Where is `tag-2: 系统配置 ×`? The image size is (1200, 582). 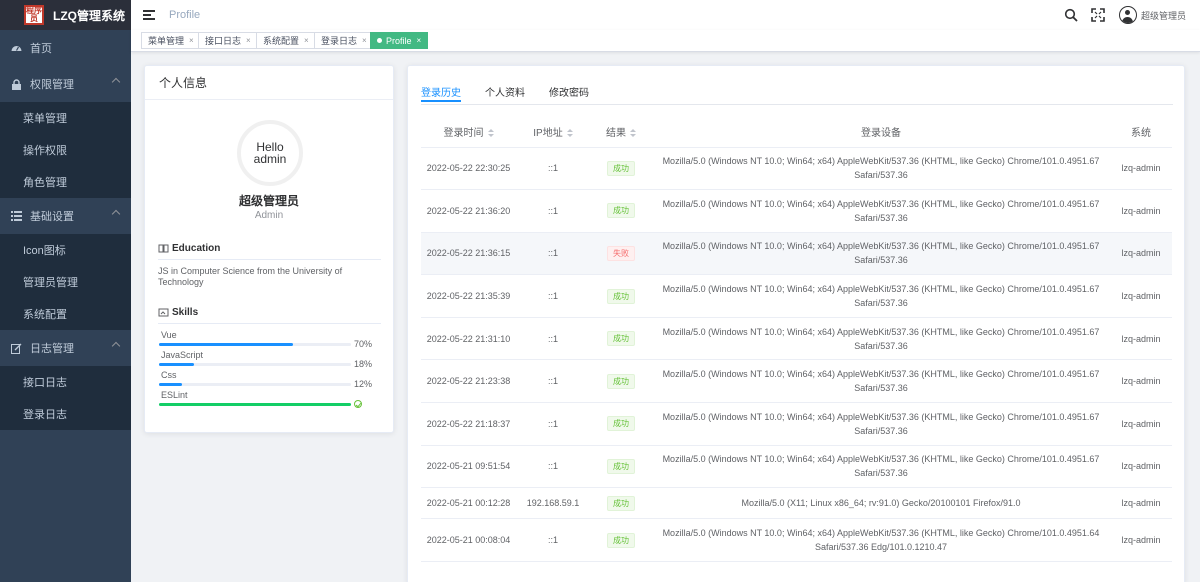
tag-2: 系统配置 × is located at coordinates (286, 40).